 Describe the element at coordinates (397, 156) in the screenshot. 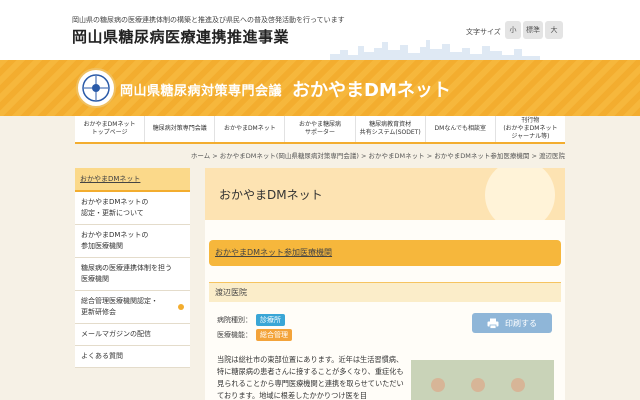

I see `breadcrumb-dm-net: おかやまDMネット` at that location.